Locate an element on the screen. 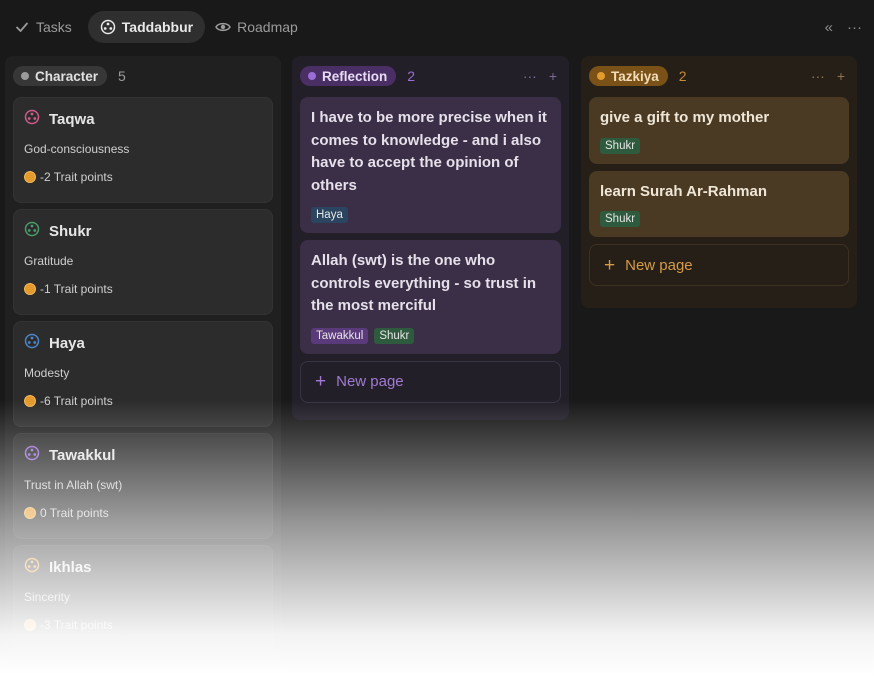 This screenshot has width=874, height=676. tab-tasks: Tasks is located at coordinates (46, 27).